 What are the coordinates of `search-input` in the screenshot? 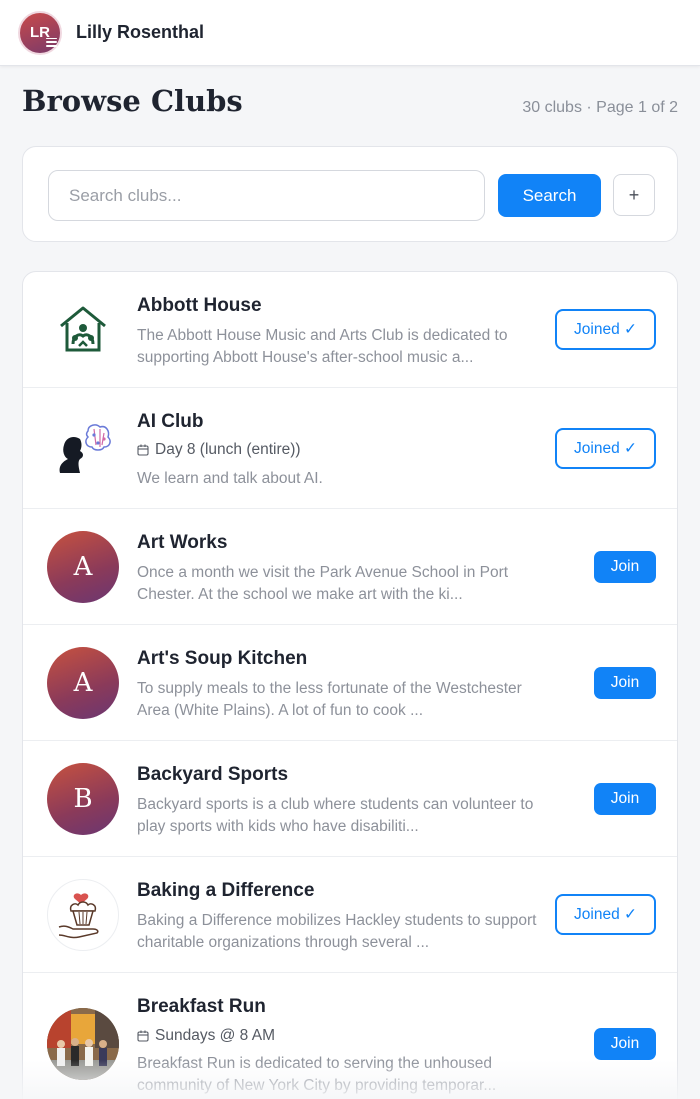 It's located at (266, 195).